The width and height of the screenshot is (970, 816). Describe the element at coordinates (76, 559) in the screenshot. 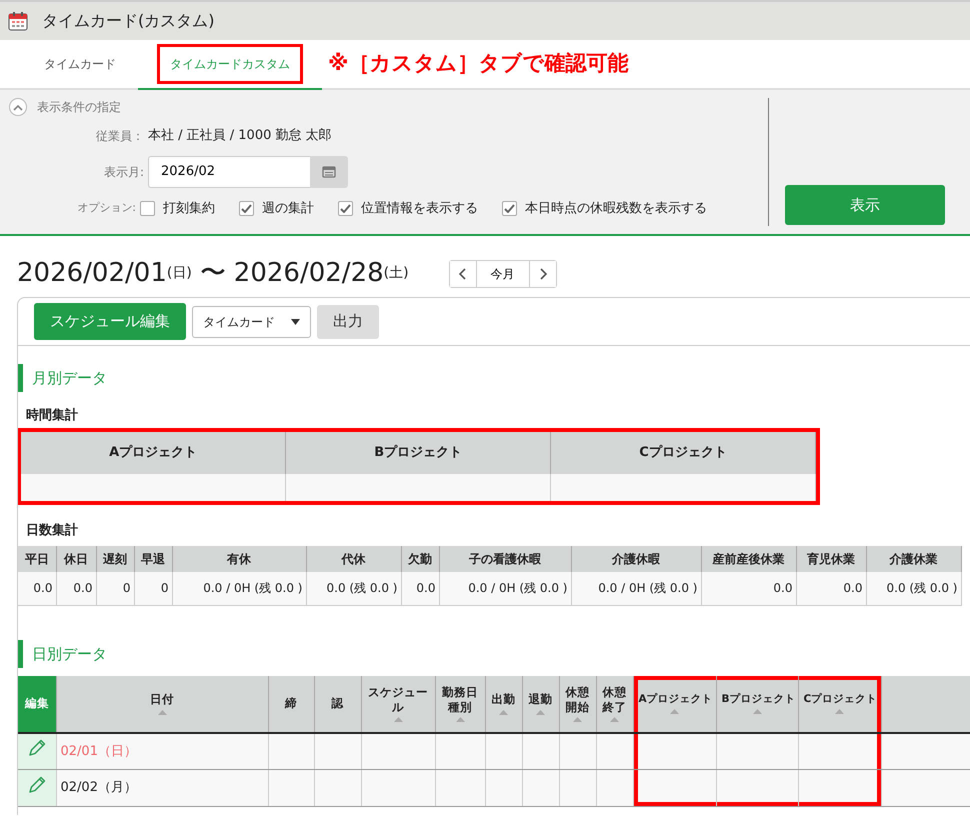

I see `column-header: 休日` at that location.